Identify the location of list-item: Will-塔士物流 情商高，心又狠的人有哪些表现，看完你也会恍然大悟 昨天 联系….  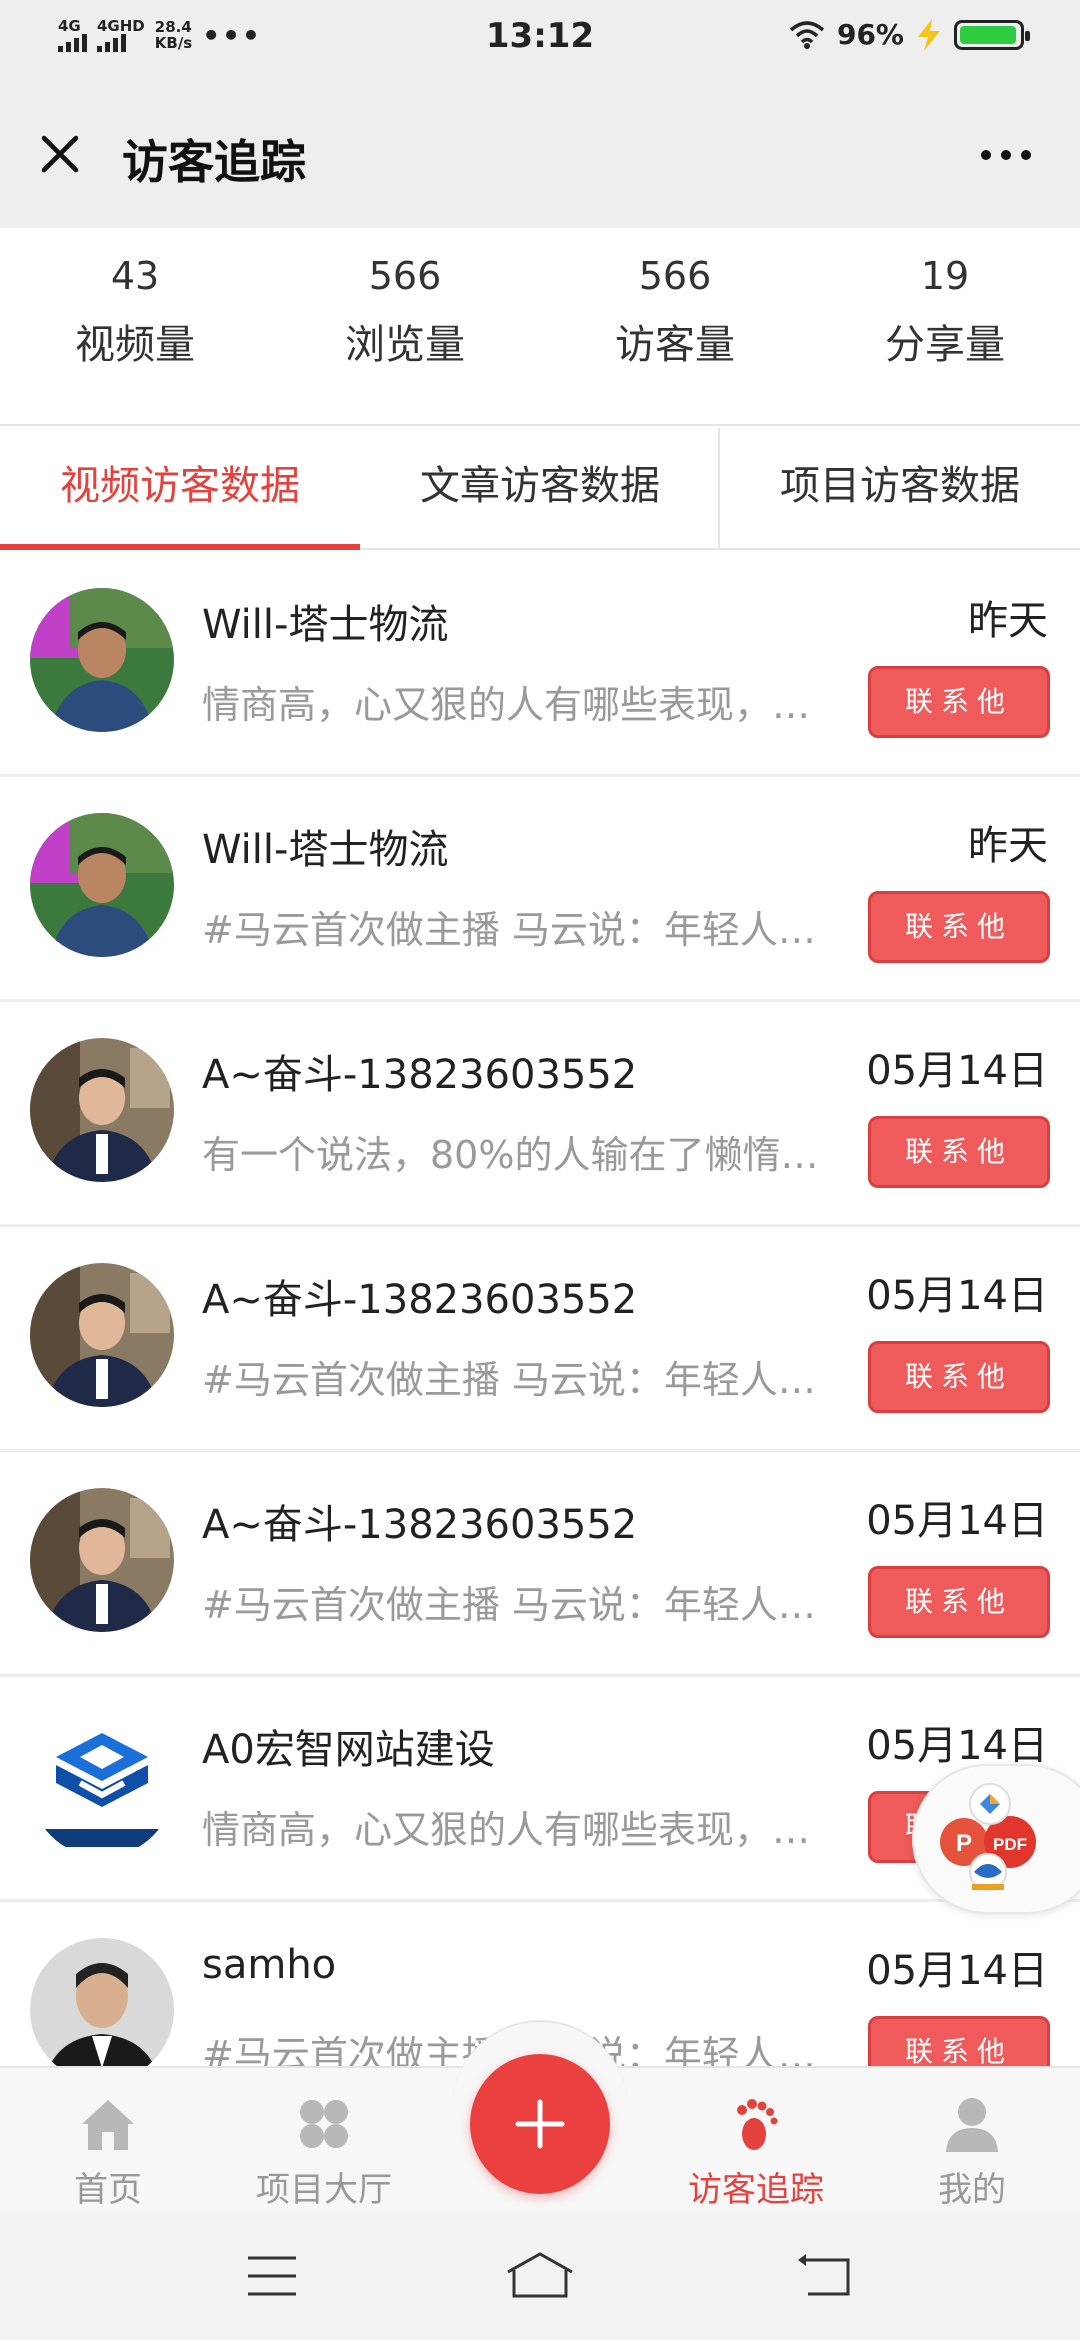
(540, 664).